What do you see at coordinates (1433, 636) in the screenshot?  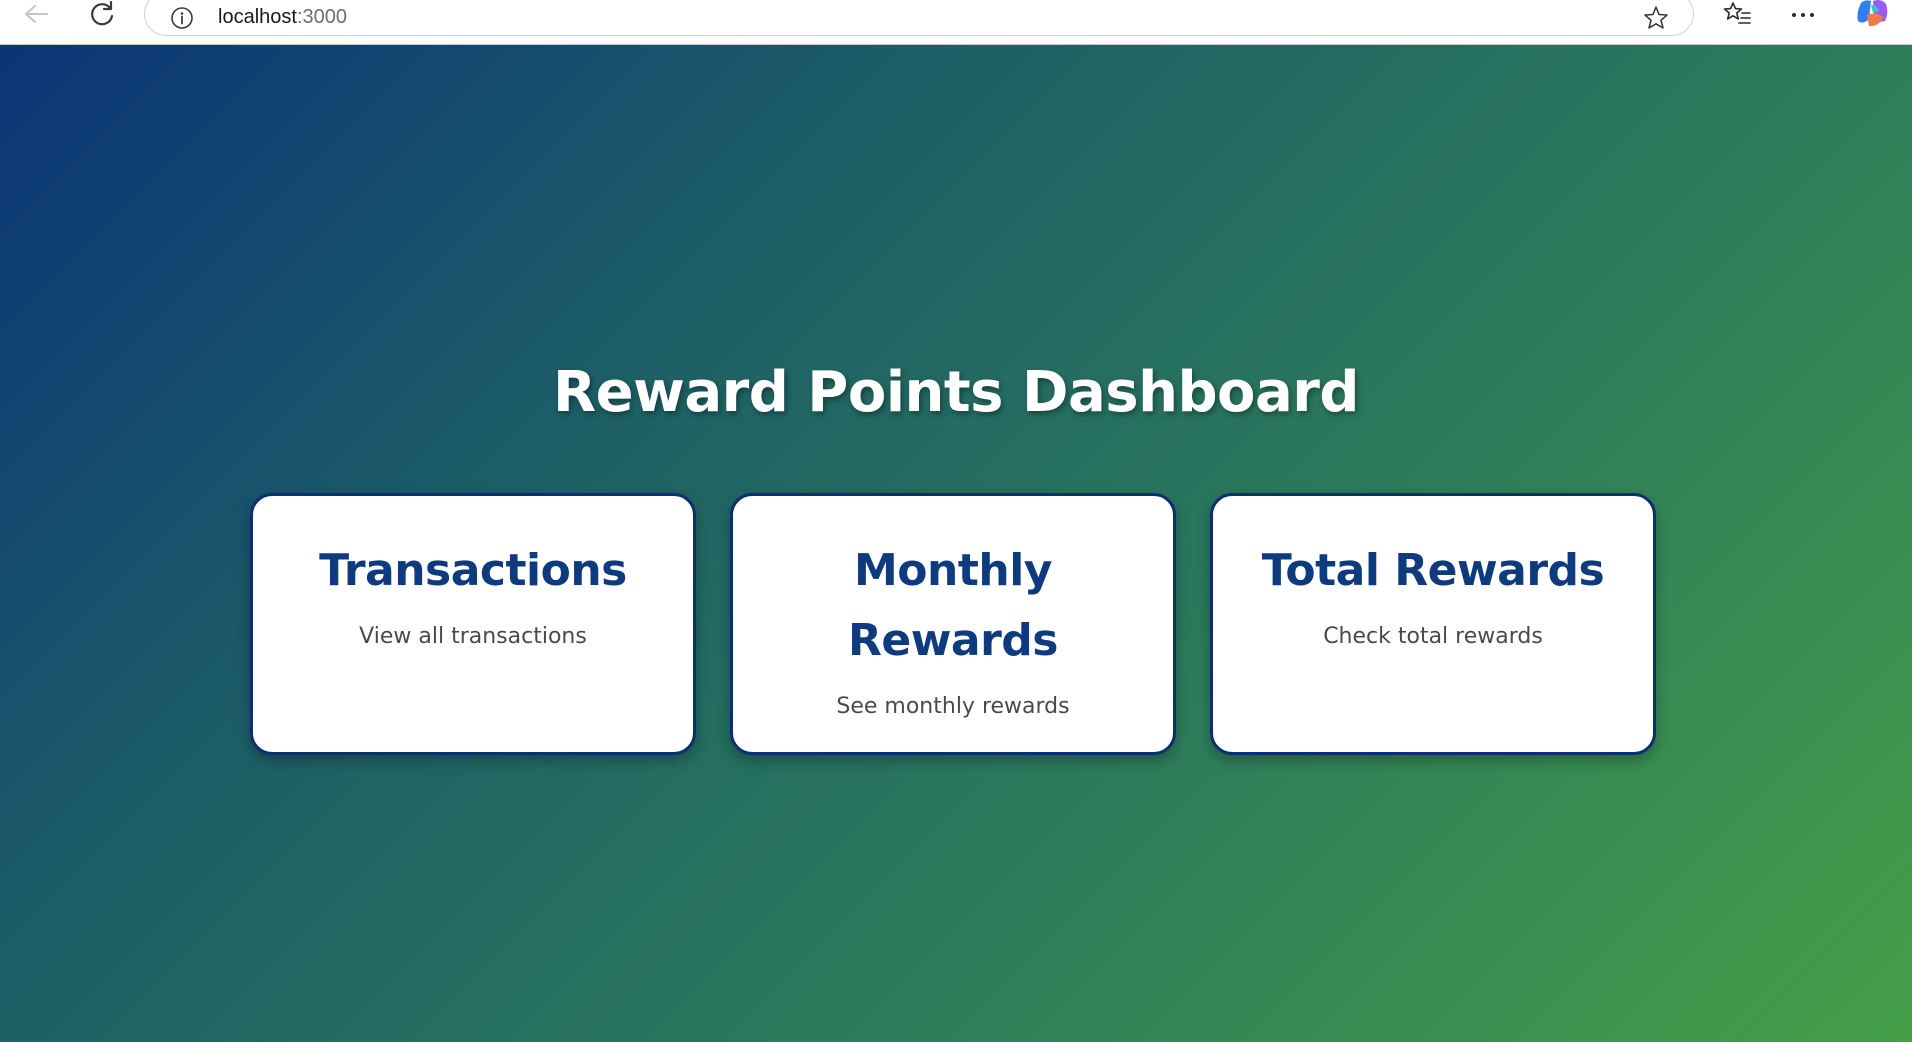 I see `card-description: Check total rewards` at bounding box center [1433, 636].